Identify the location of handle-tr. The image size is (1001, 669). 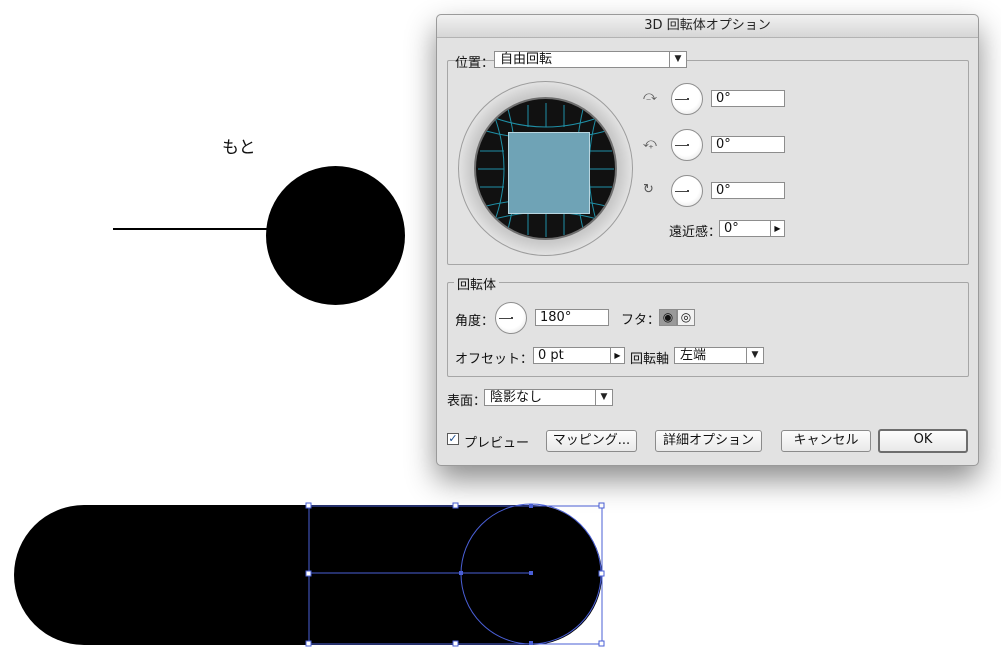
(601, 505).